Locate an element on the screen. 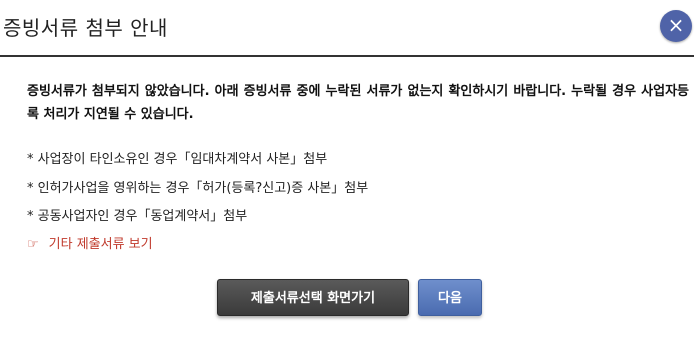  other-documents-link: ☞ 기타 제출서류 보기 is located at coordinates (90, 242).